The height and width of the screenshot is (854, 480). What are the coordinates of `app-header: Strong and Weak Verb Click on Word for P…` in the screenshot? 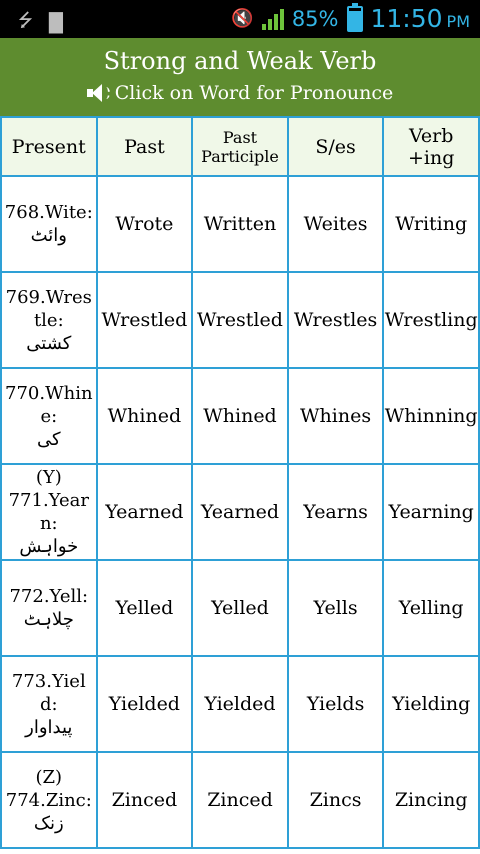 It's located at (240, 77).